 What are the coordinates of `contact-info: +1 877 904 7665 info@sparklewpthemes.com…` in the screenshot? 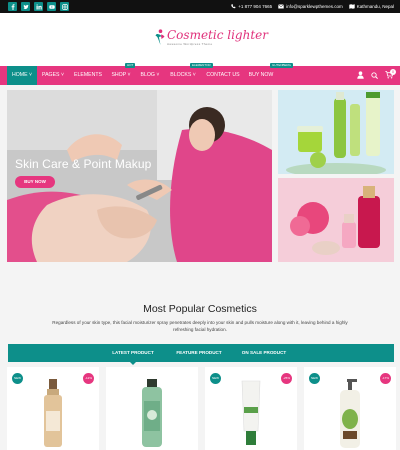 It's located at (312, 6).